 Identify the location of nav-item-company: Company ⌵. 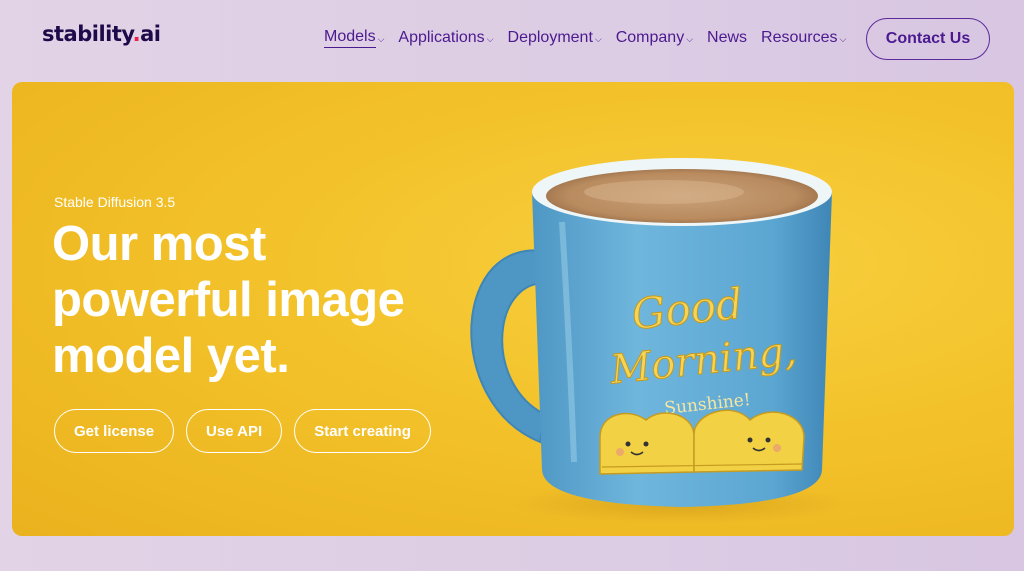
(654, 38).